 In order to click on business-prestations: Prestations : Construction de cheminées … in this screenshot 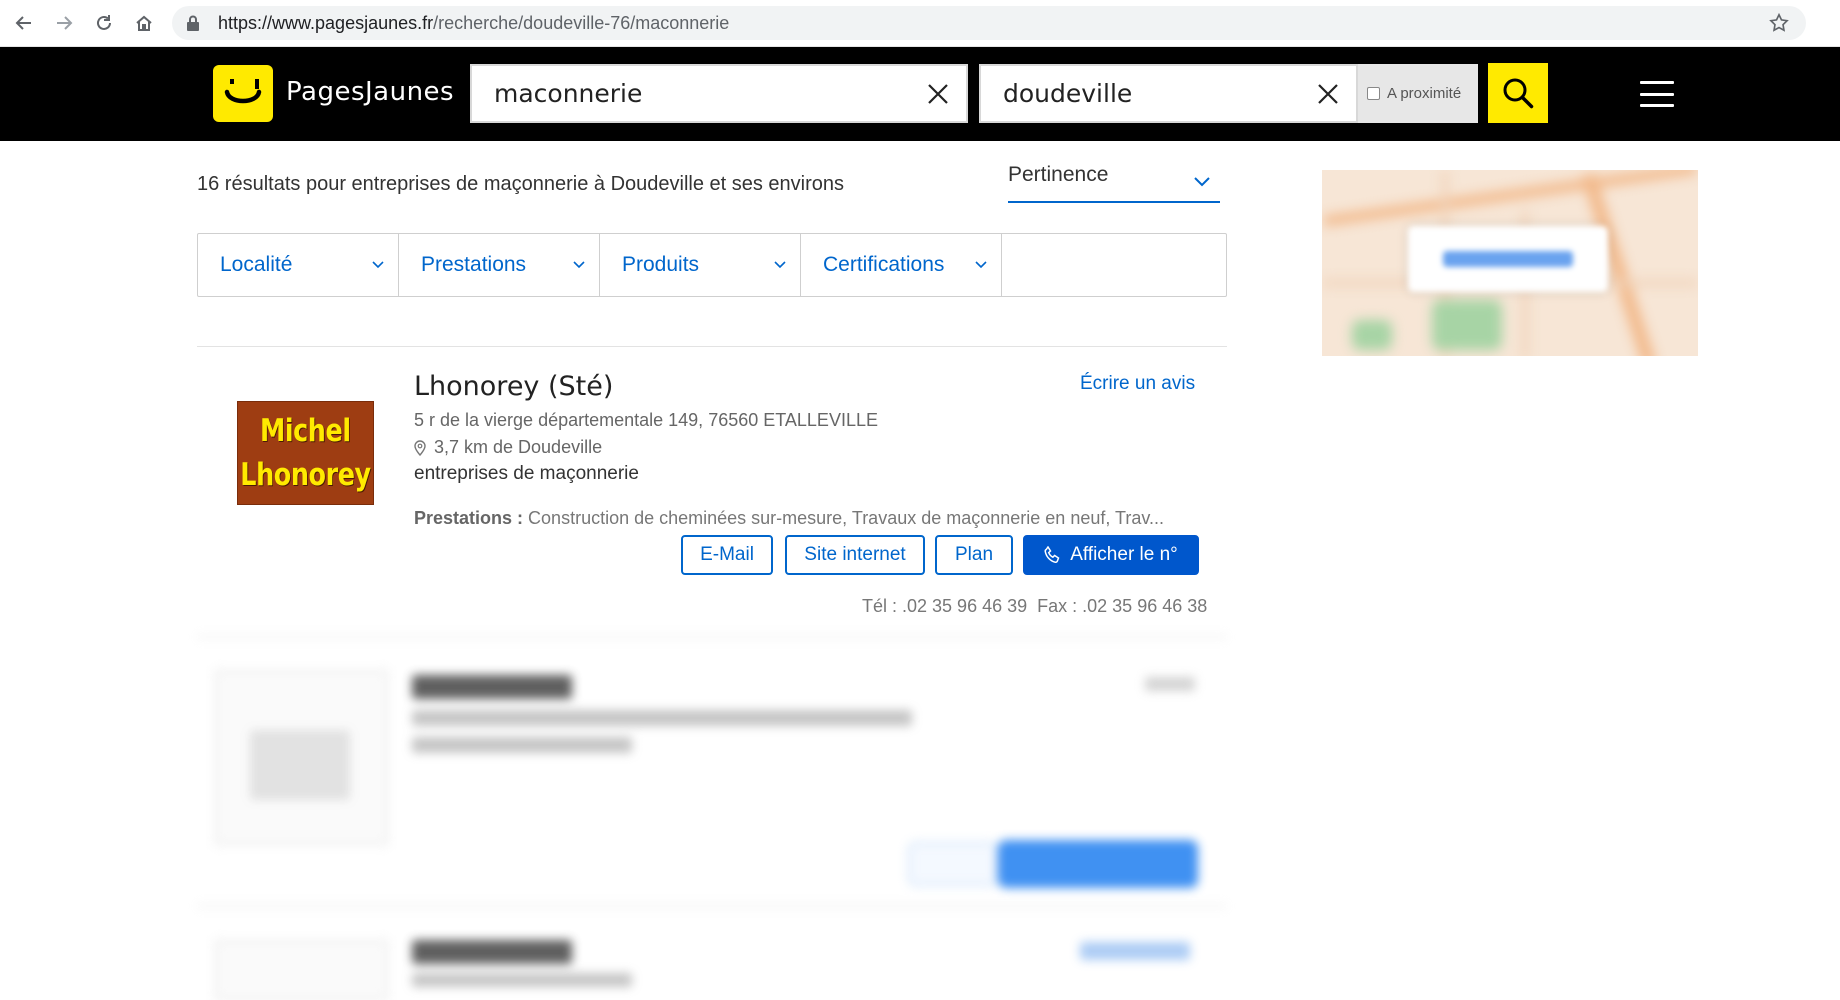, I will do `click(789, 518)`.